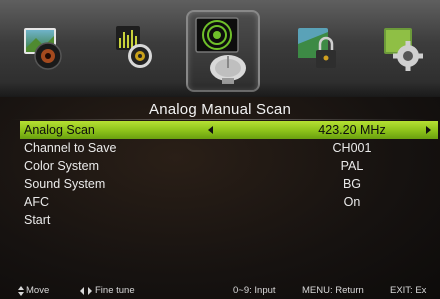 Image resolution: width=440 pixels, height=299 pixels. I want to click on arrow-right-icon, so click(428, 130).